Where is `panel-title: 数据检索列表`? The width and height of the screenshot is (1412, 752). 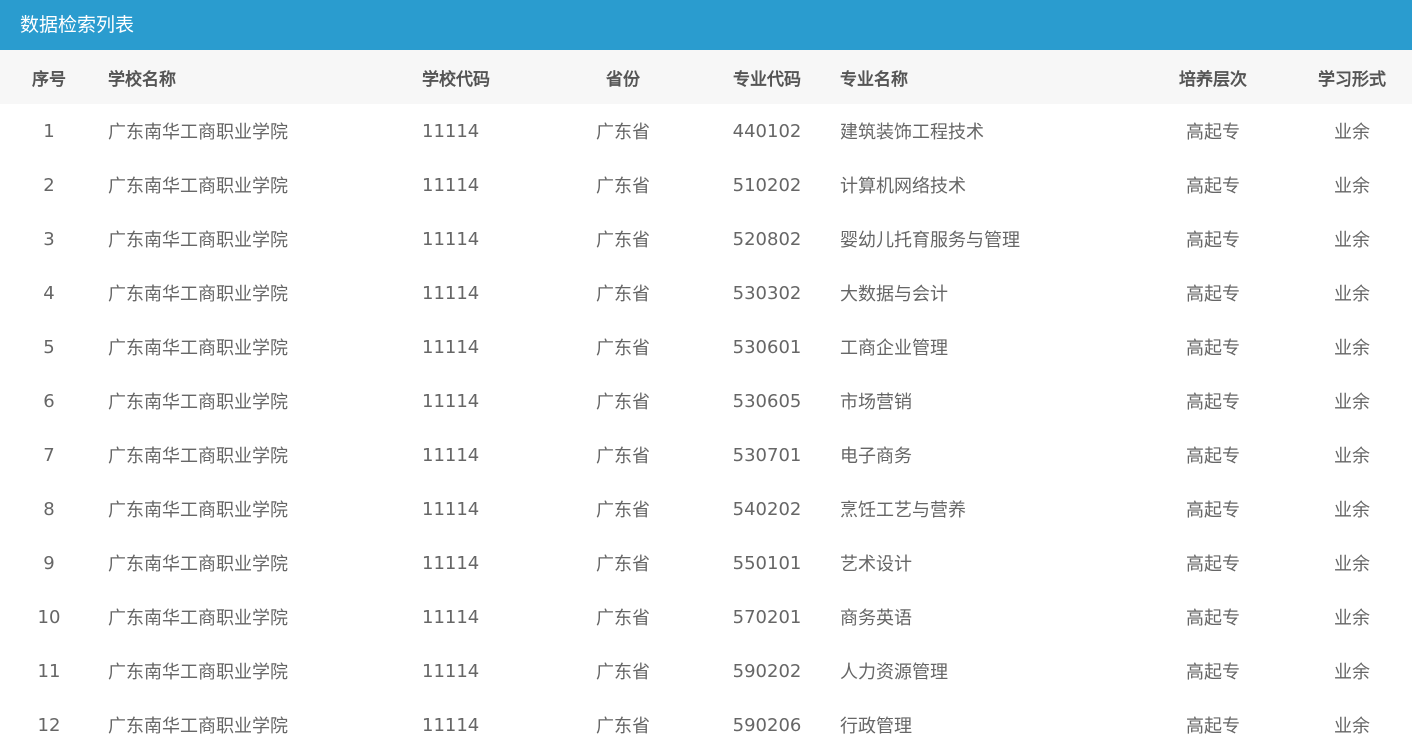
panel-title: 数据检索列表 is located at coordinates (706, 25).